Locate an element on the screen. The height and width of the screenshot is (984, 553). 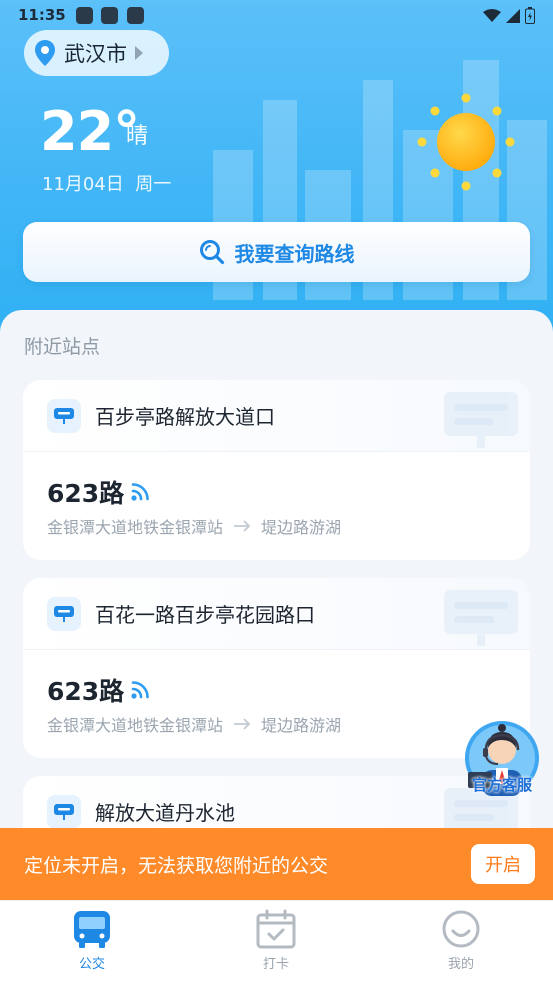
tab-bus: 公交 is located at coordinates (92, 940).